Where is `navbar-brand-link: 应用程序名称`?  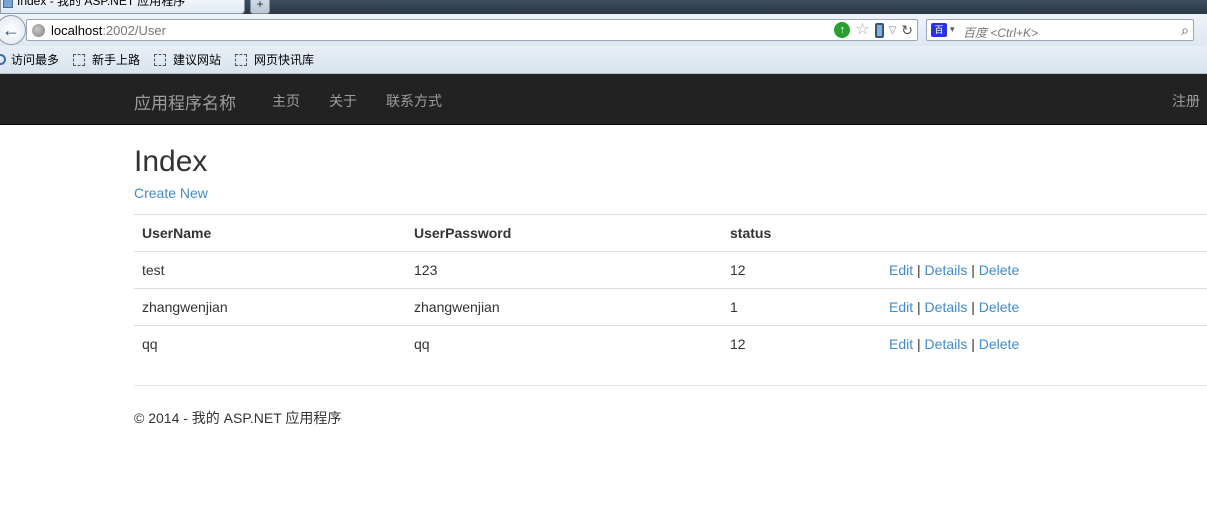 navbar-brand-link: 应用程序名称 is located at coordinates (185, 101).